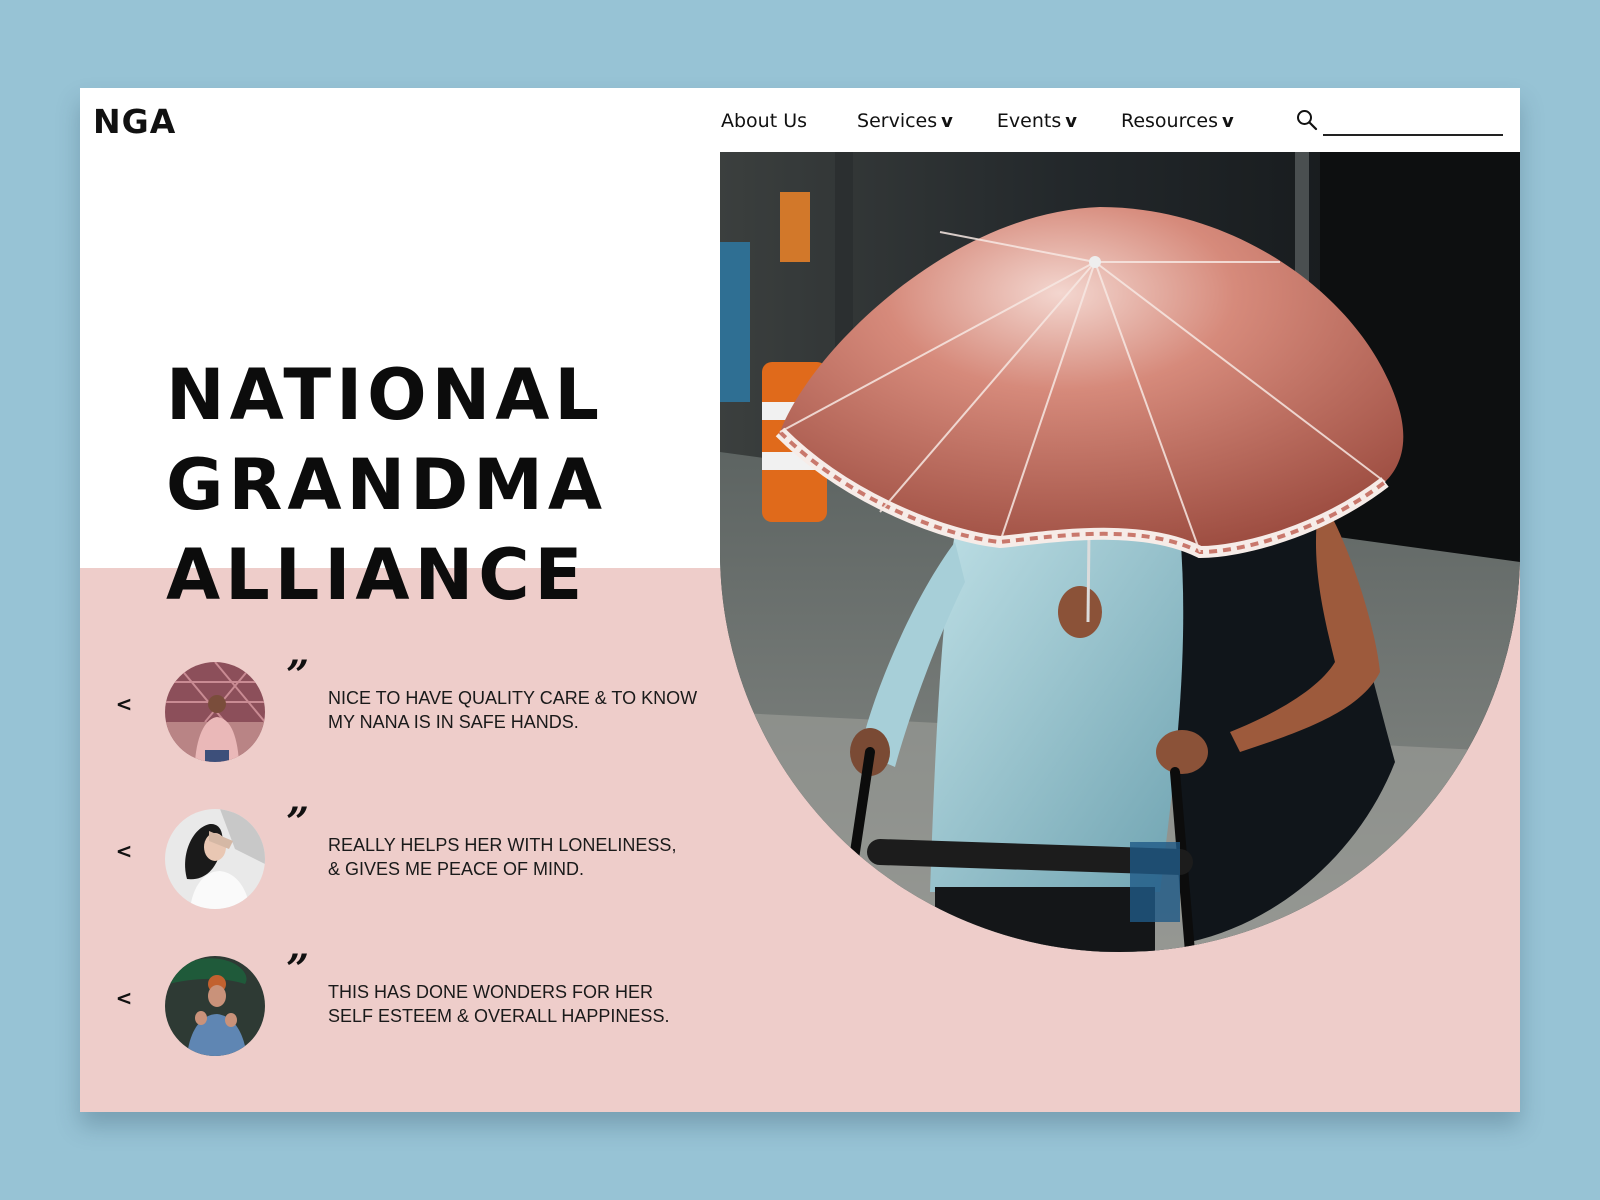 The image size is (1600, 1200). Describe the element at coordinates (453, 722) in the screenshot. I see `testimonial-line: MY NANA IS IN SAFE HANDS.` at that location.